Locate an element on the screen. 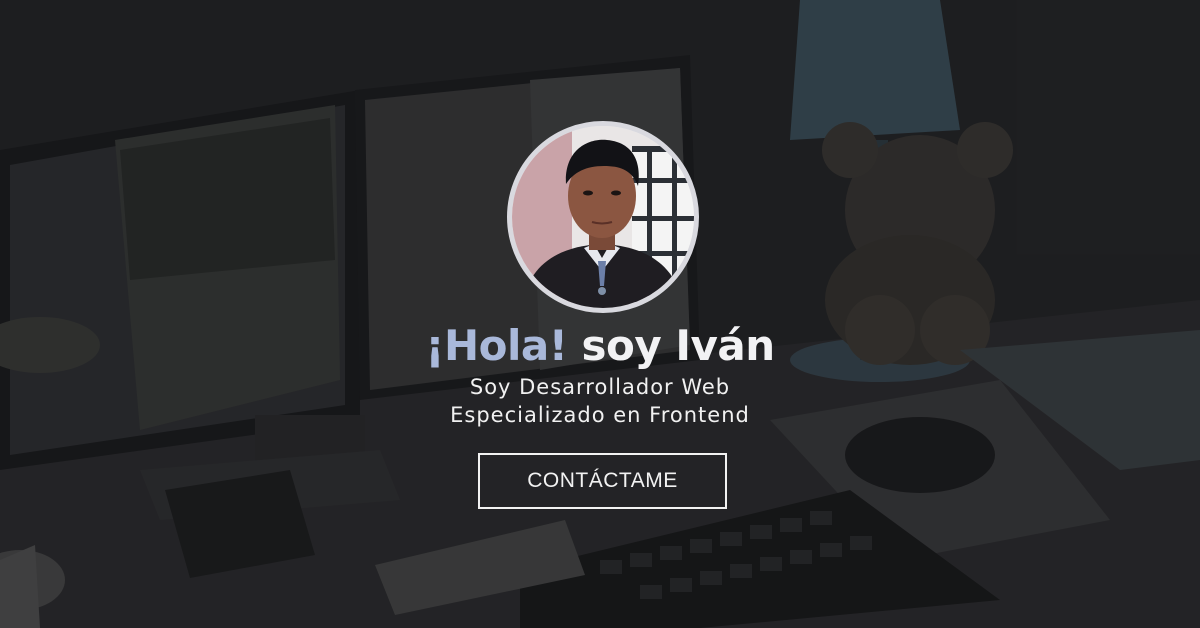  hero-headline: ¡Hola! soy Iván is located at coordinates (600, 346).